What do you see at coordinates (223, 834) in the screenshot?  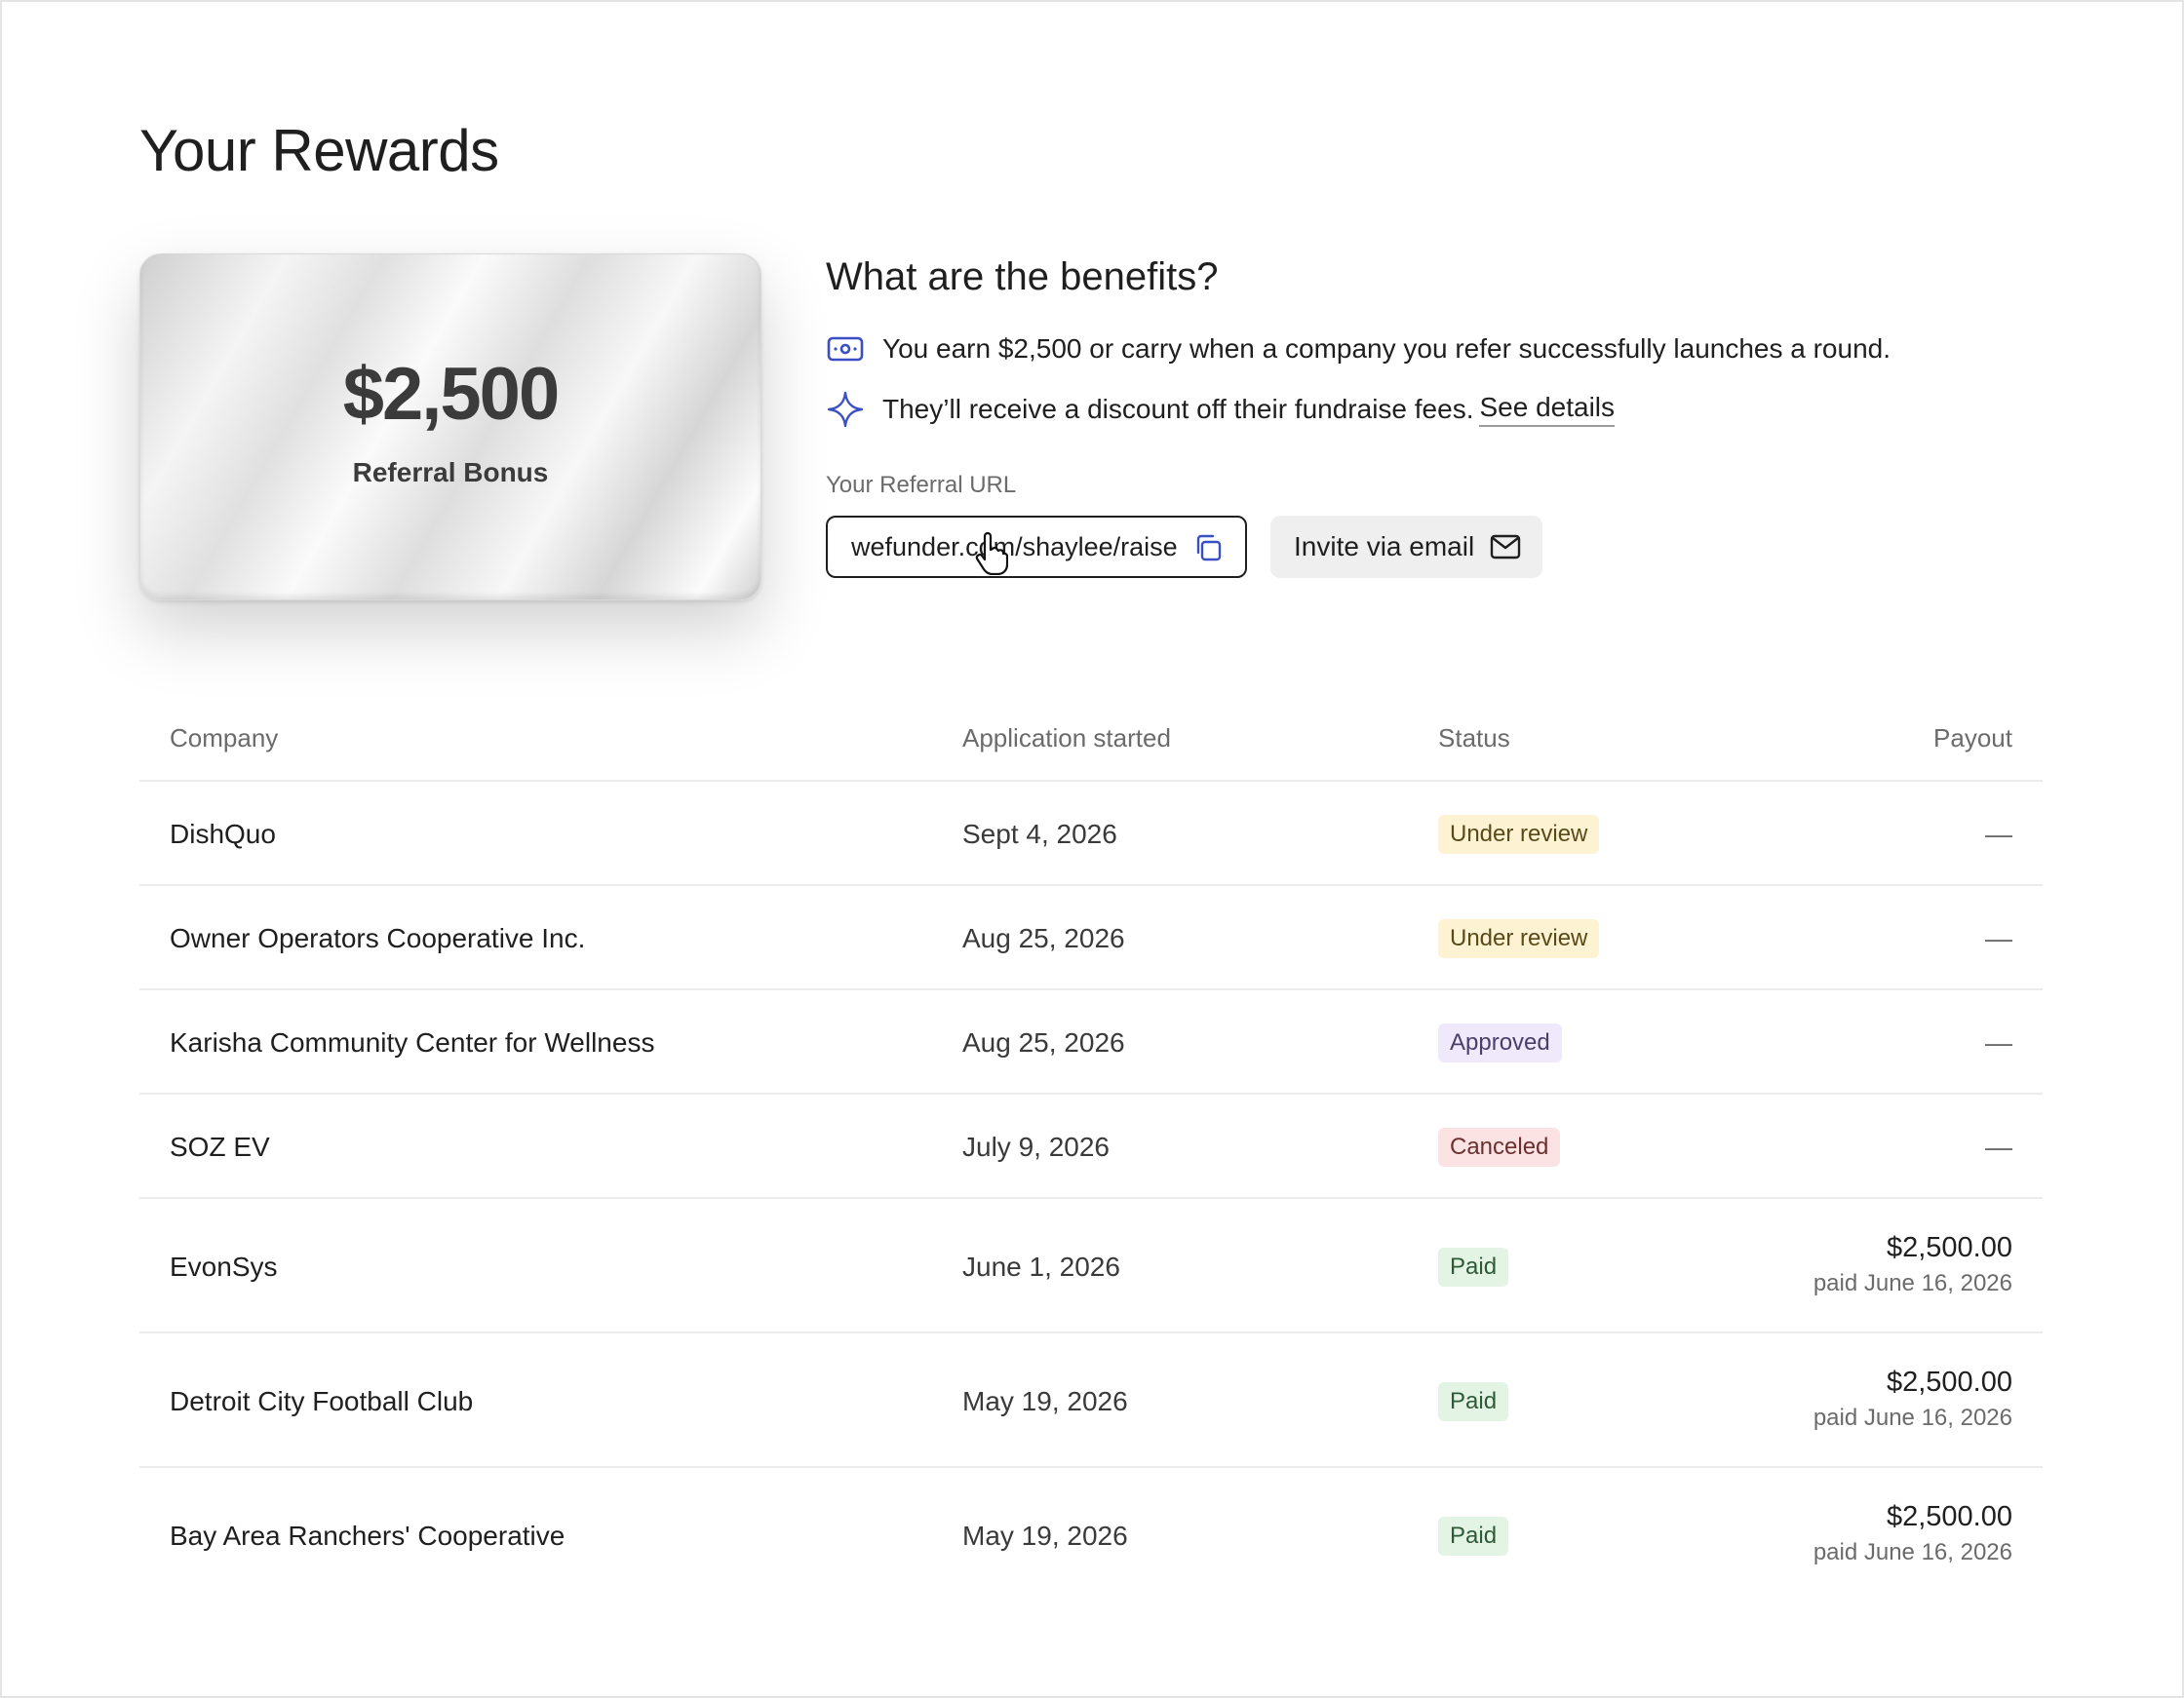 I see `company-name: DishQuo` at bounding box center [223, 834].